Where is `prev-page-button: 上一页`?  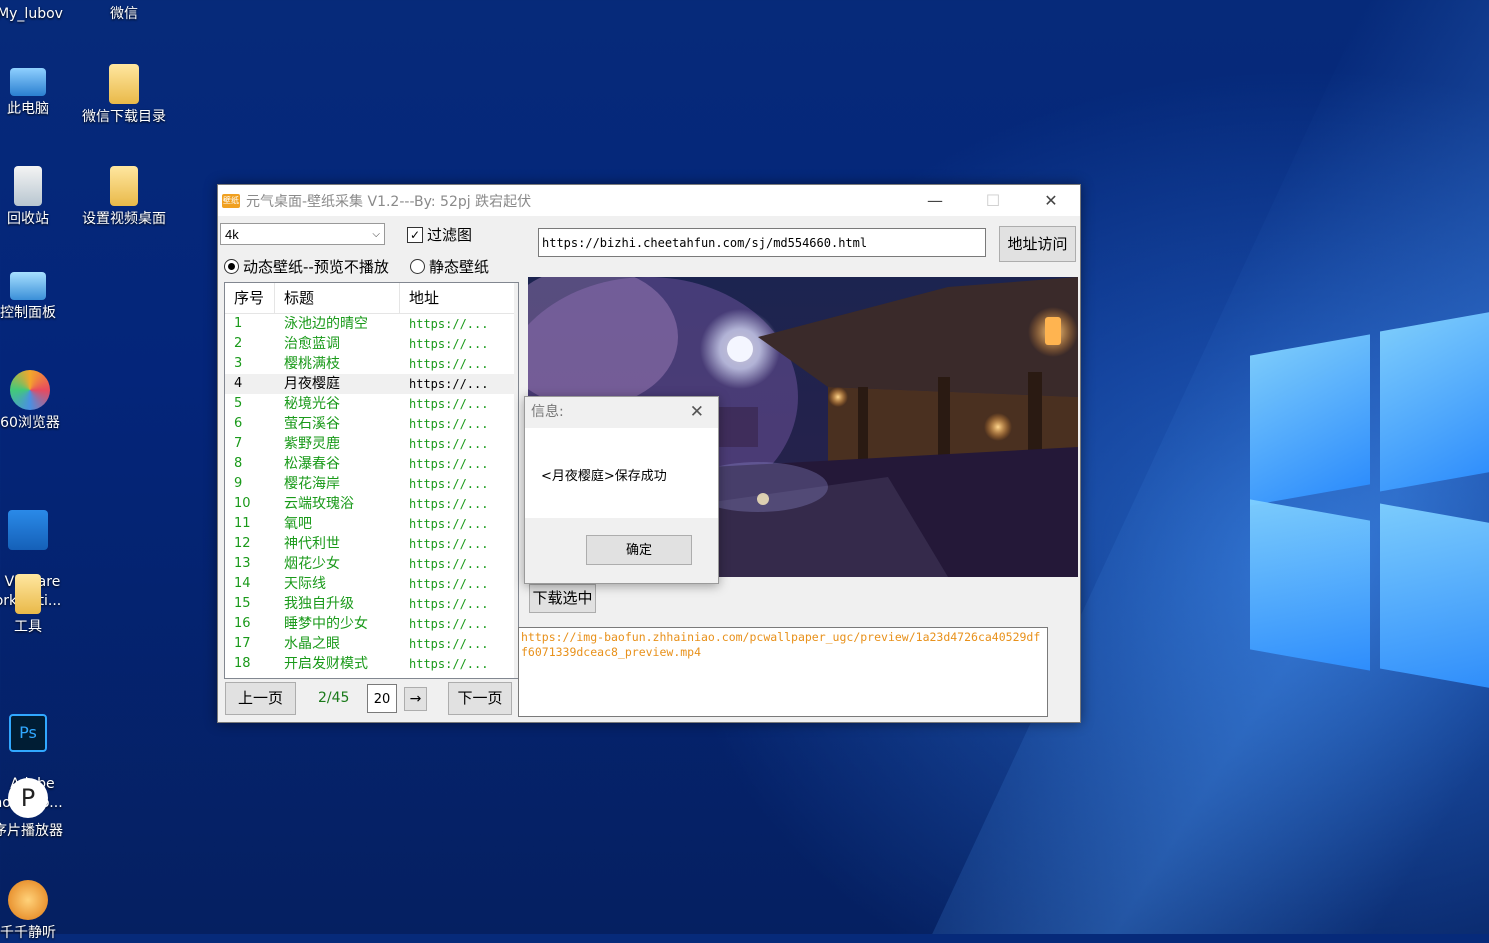 prev-page-button: 上一页 is located at coordinates (260, 698).